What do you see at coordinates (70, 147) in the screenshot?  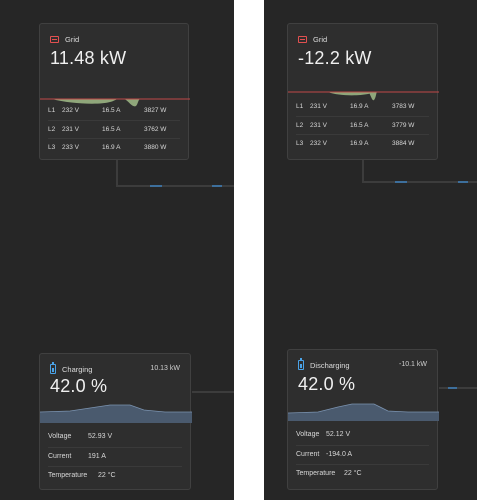 I see `phase-voltage: 233 V` at bounding box center [70, 147].